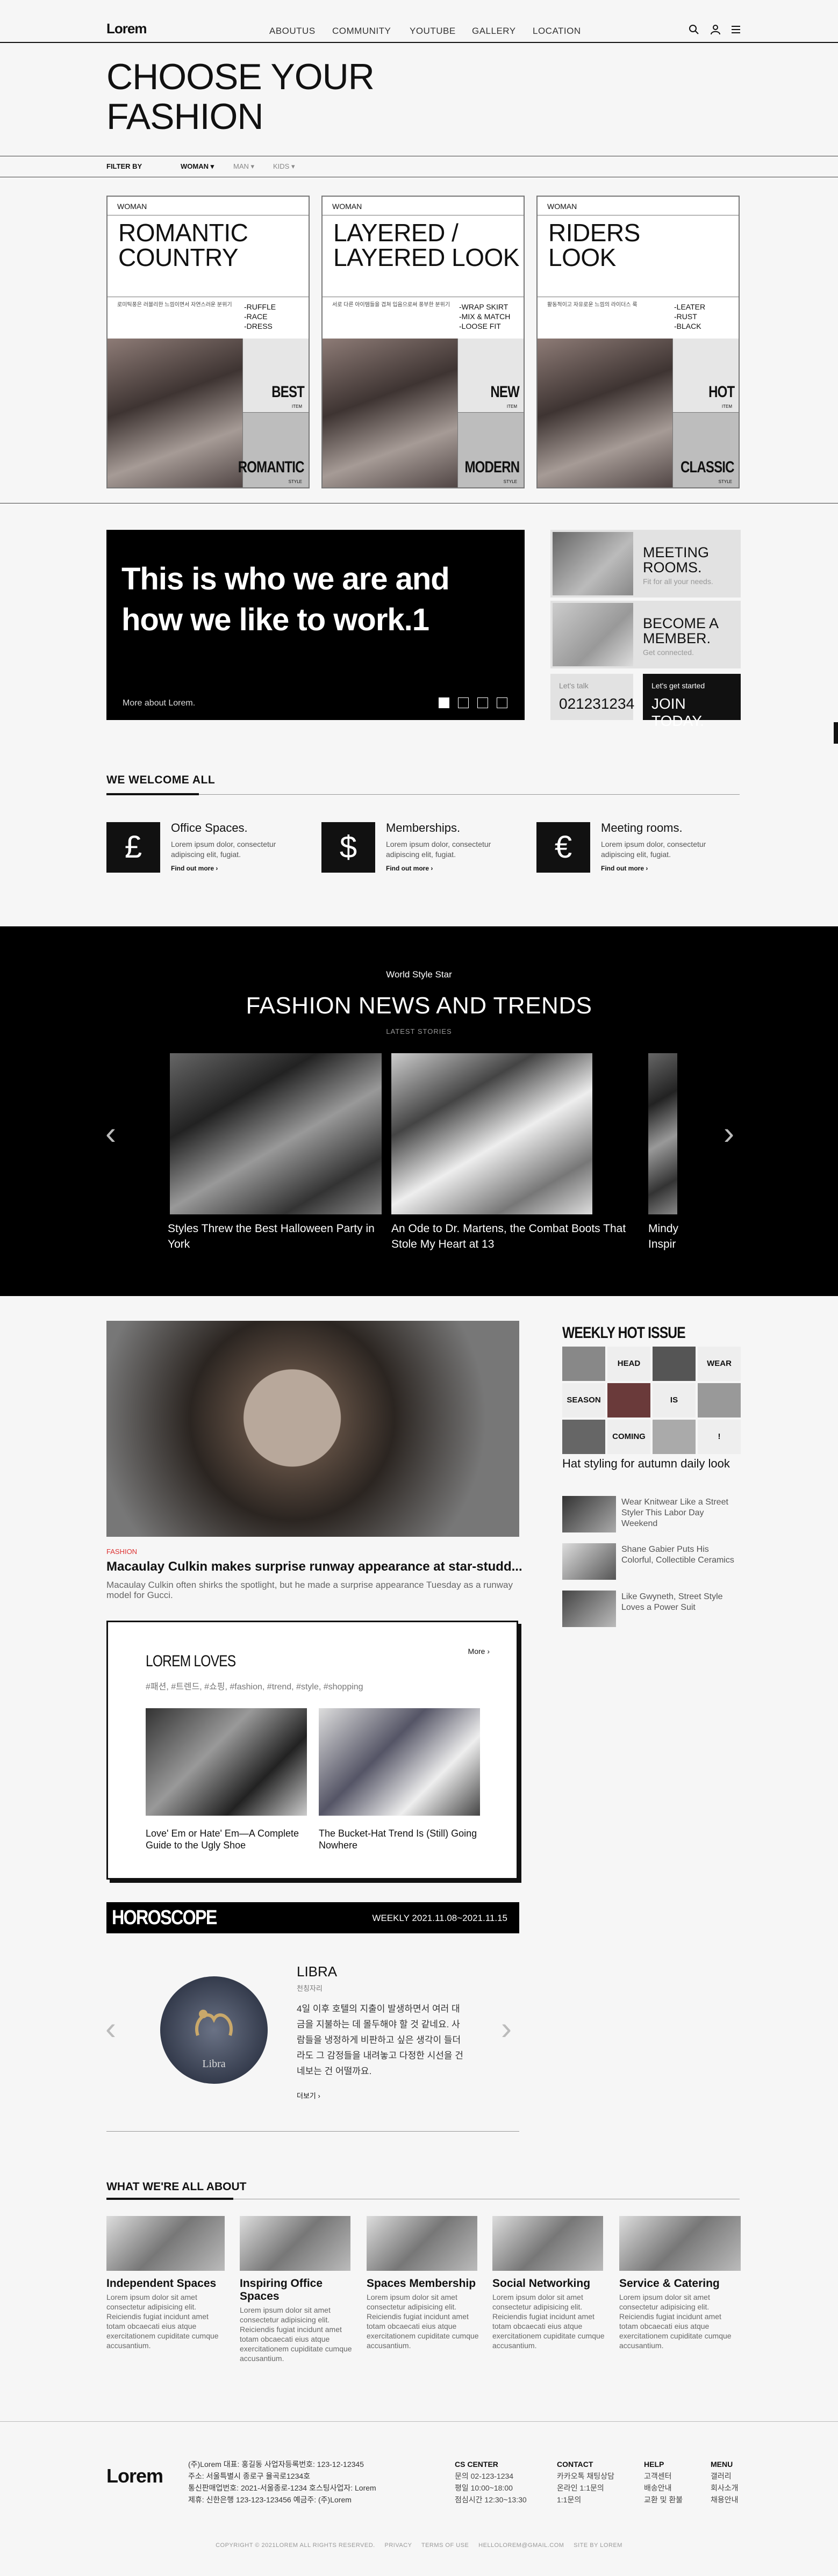 This screenshot has width=838, height=2576. Describe the element at coordinates (678, 712) in the screenshot. I see `join-label: JOIN TODAY.` at that location.